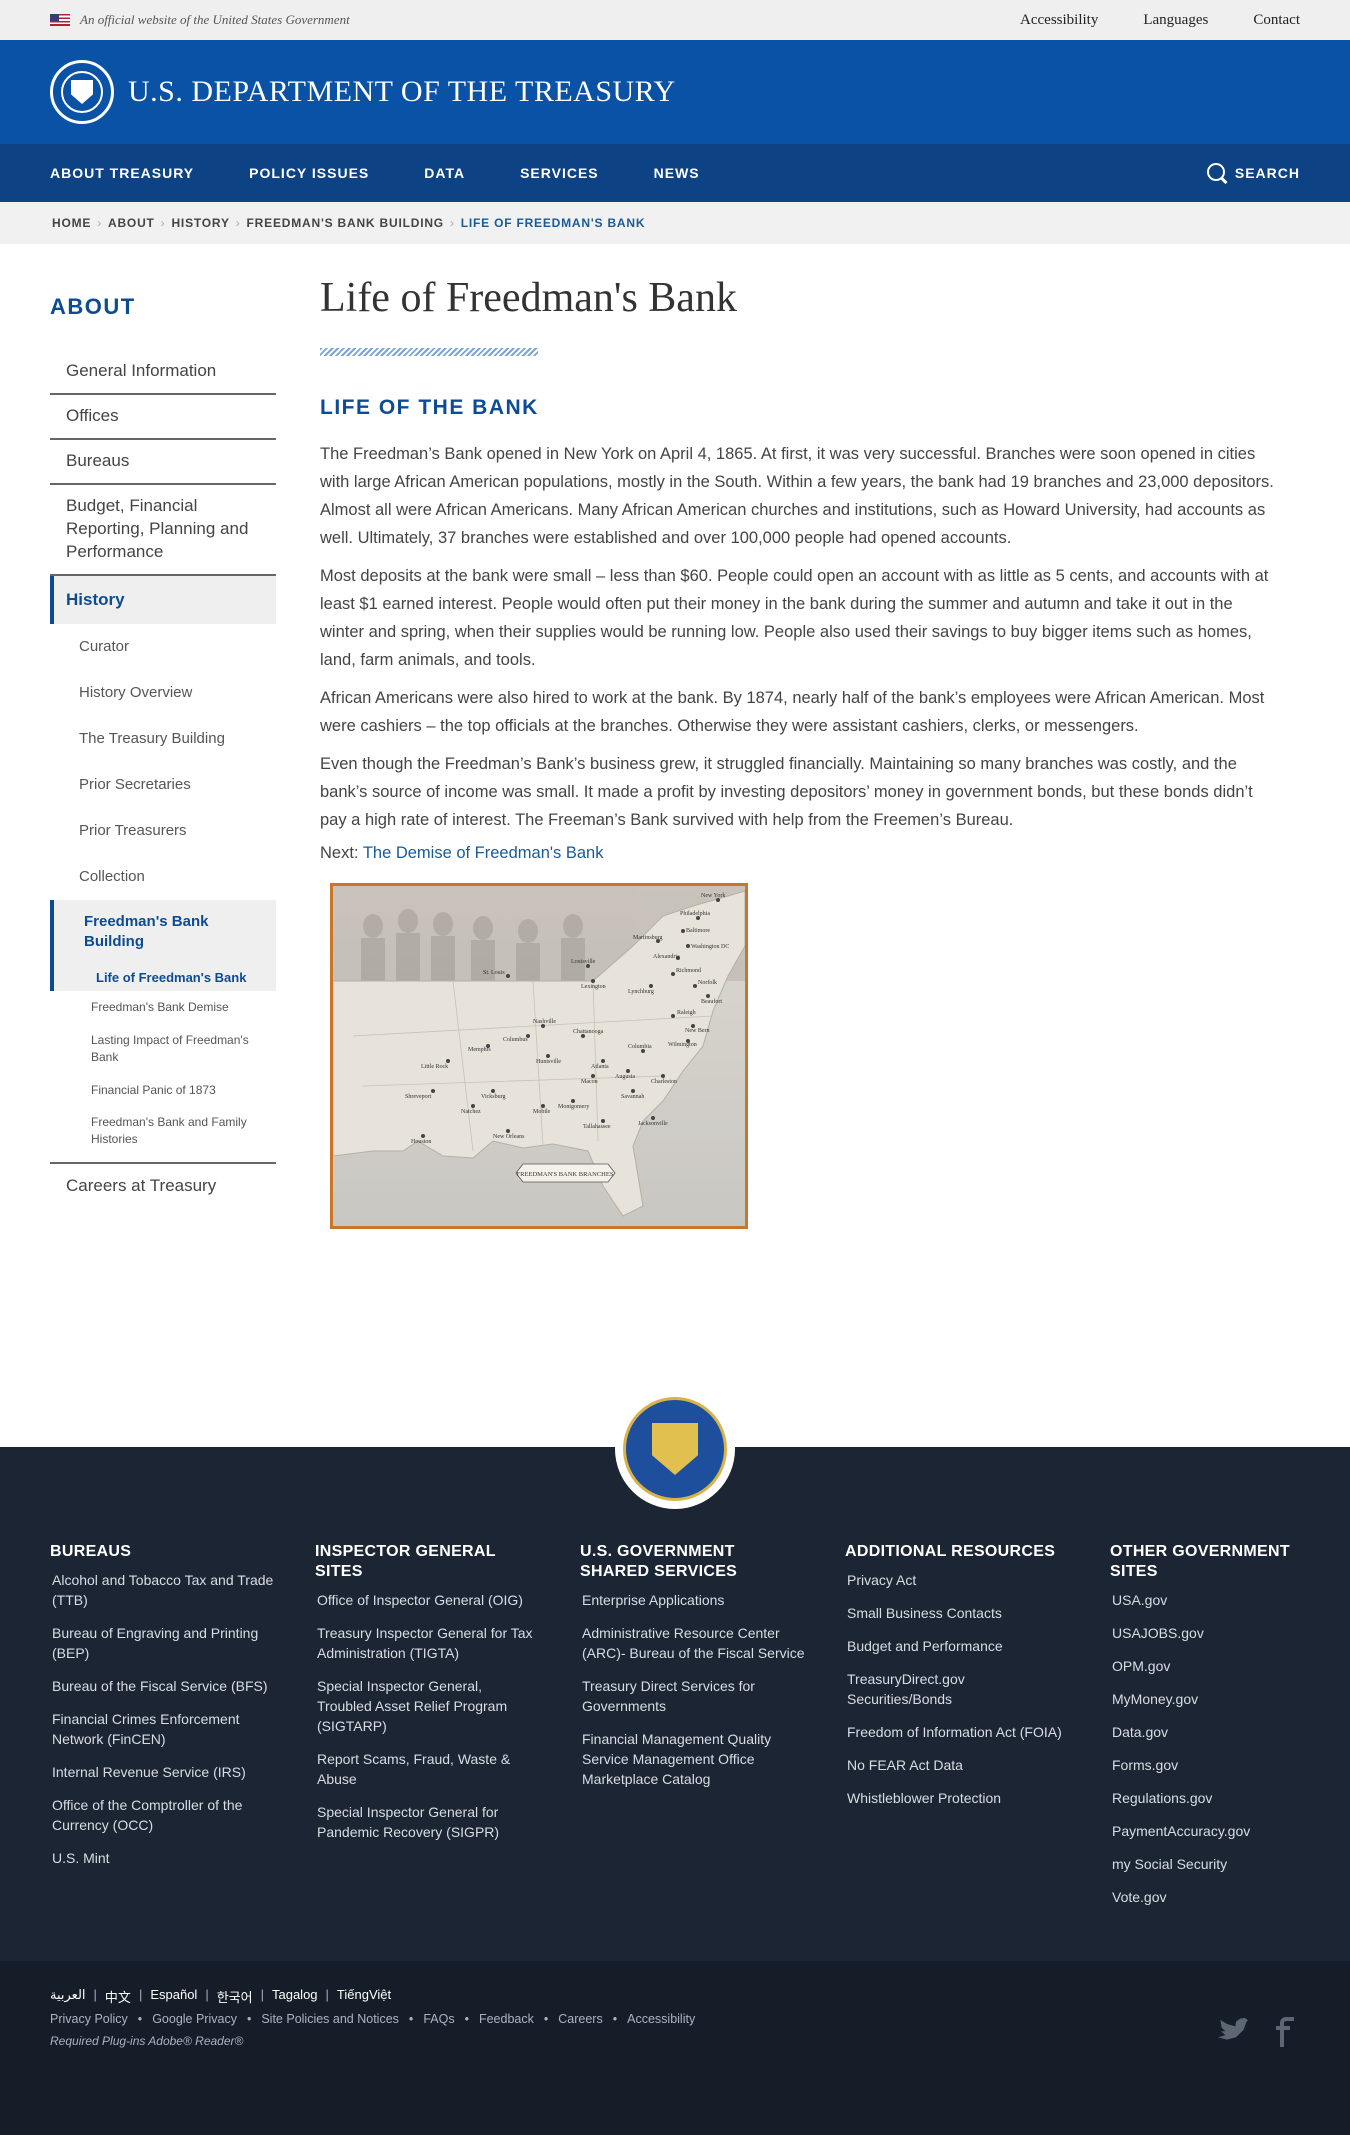 The image size is (1350, 2135). What do you see at coordinates (173, 932) in the screenshot?
I see `sidebar-subitem-freedmans-bank-building-link: Freedman's Bank Building` at bounding box center [173, 932].